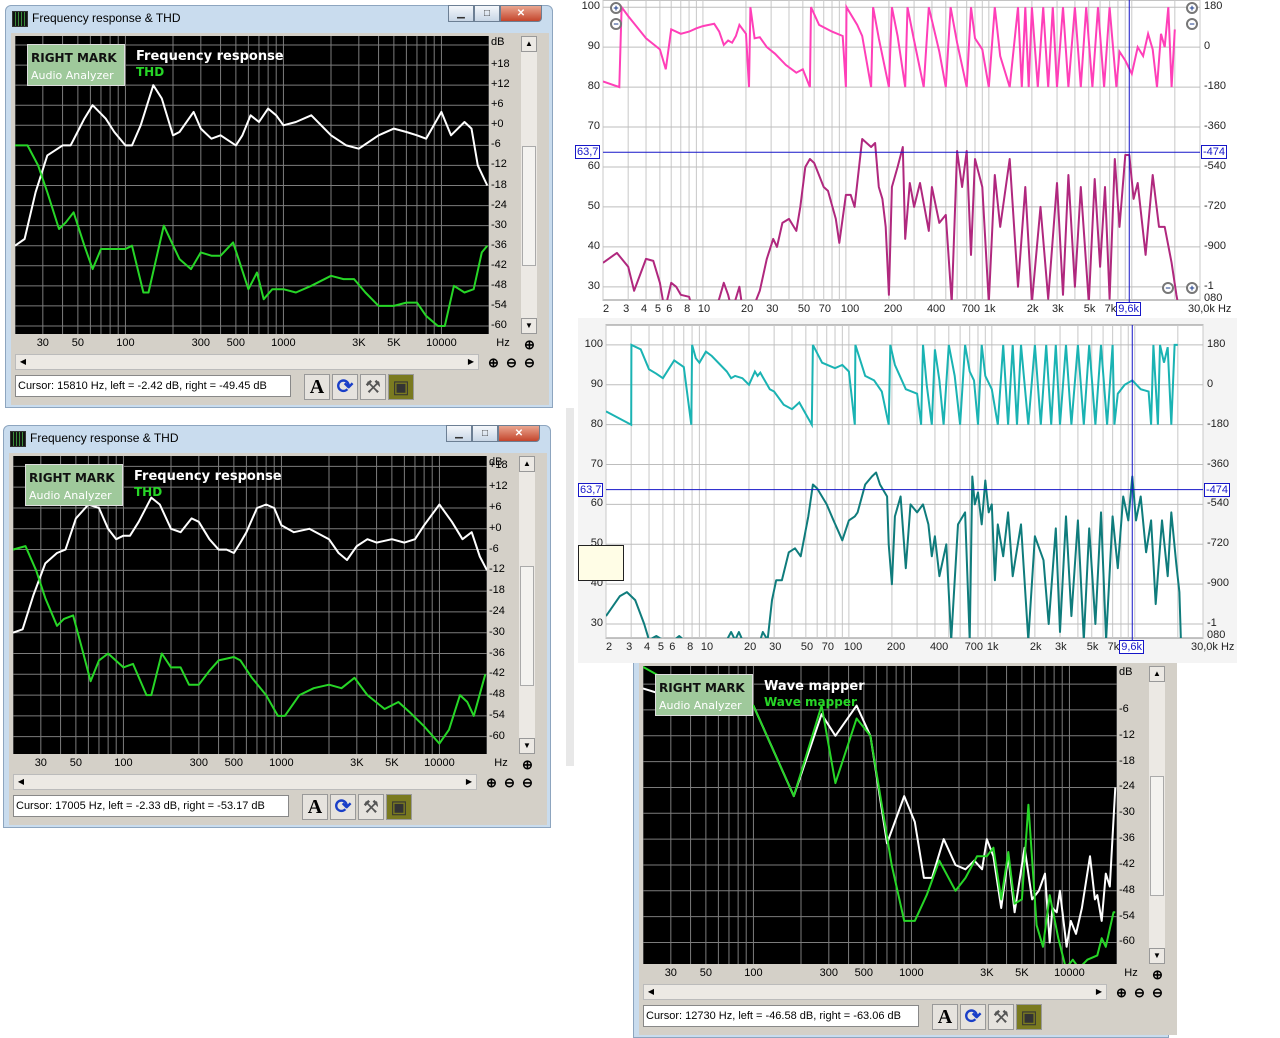 The image size is (1280, 1038). I want to click on window-title: Frequency response & THD, so click(106, 18).